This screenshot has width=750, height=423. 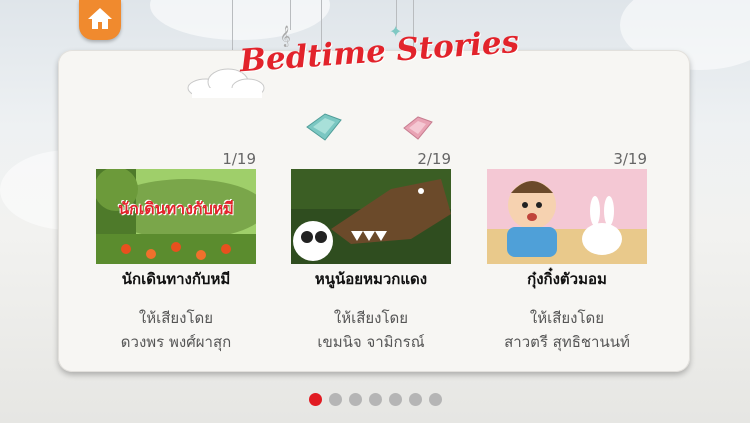 I want to click on story-thumbnail: นักเดินทางกับหมี, so click(x=176, y=216).